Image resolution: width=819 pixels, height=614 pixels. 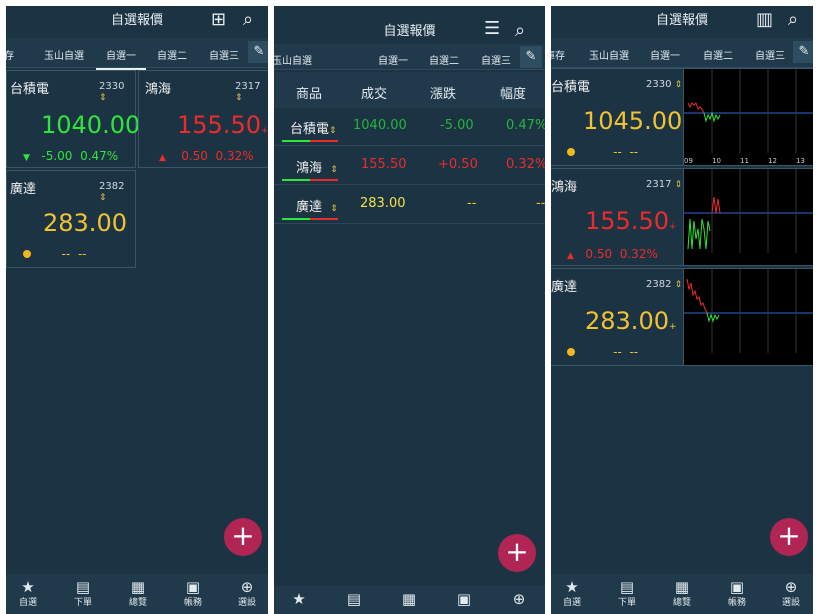 I want to click on nav-overview: ▦, so click(x=409, y=599).